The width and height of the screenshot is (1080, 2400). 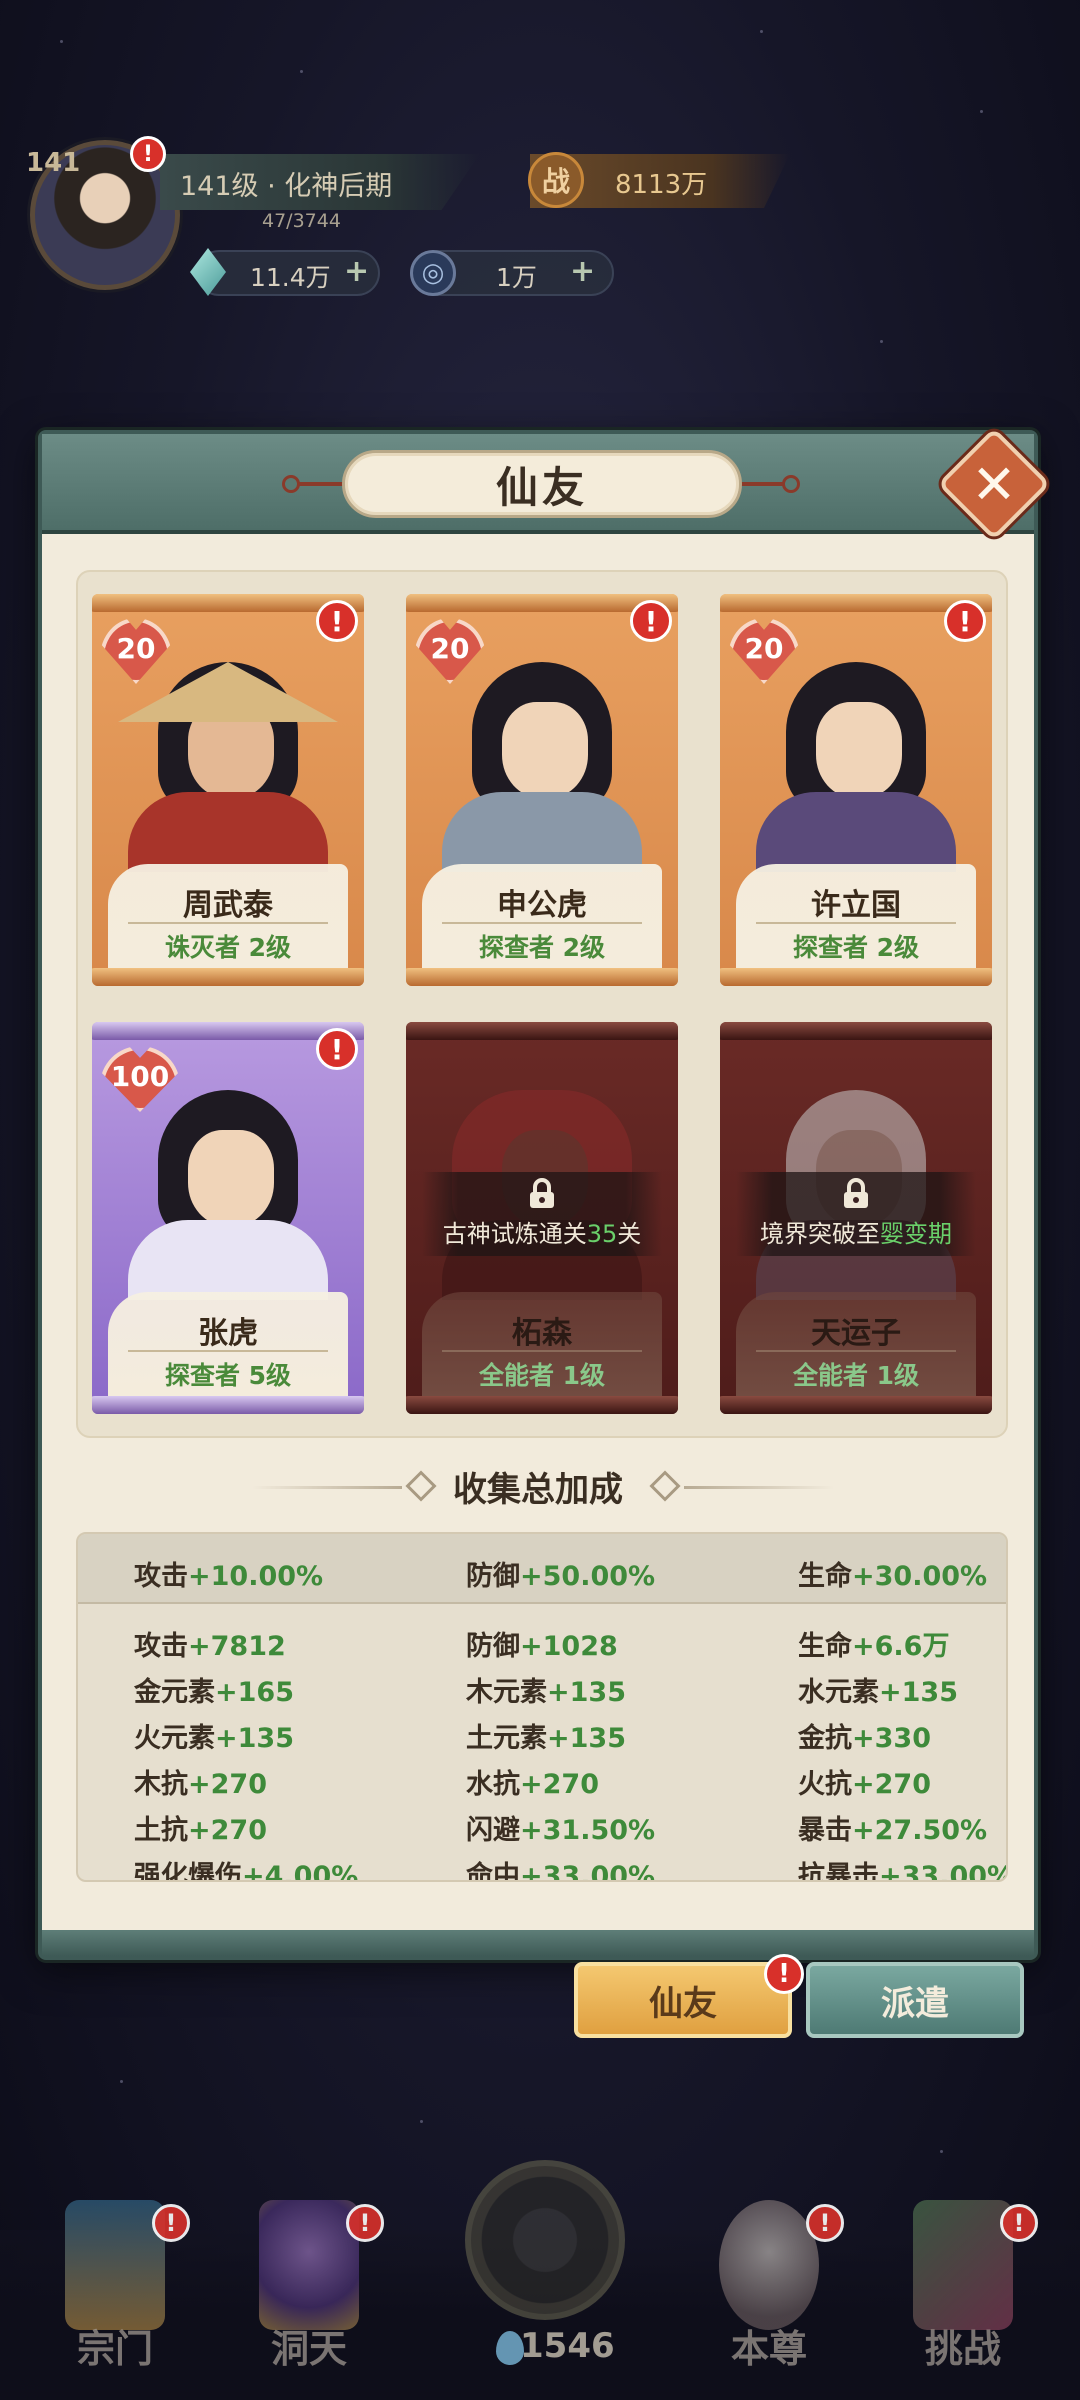 I want to click on combat-power-value: 8113万, so click(x=661, y=185).